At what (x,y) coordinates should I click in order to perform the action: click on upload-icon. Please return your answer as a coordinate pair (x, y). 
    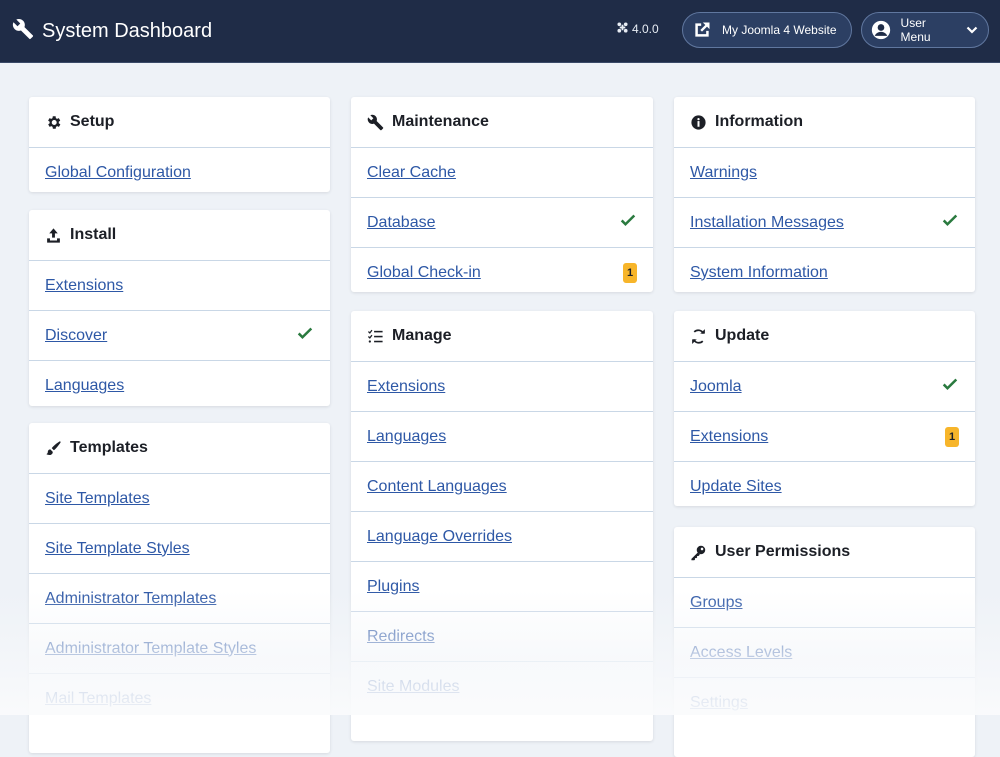
    Looking at the image, I should click on (53, 235).